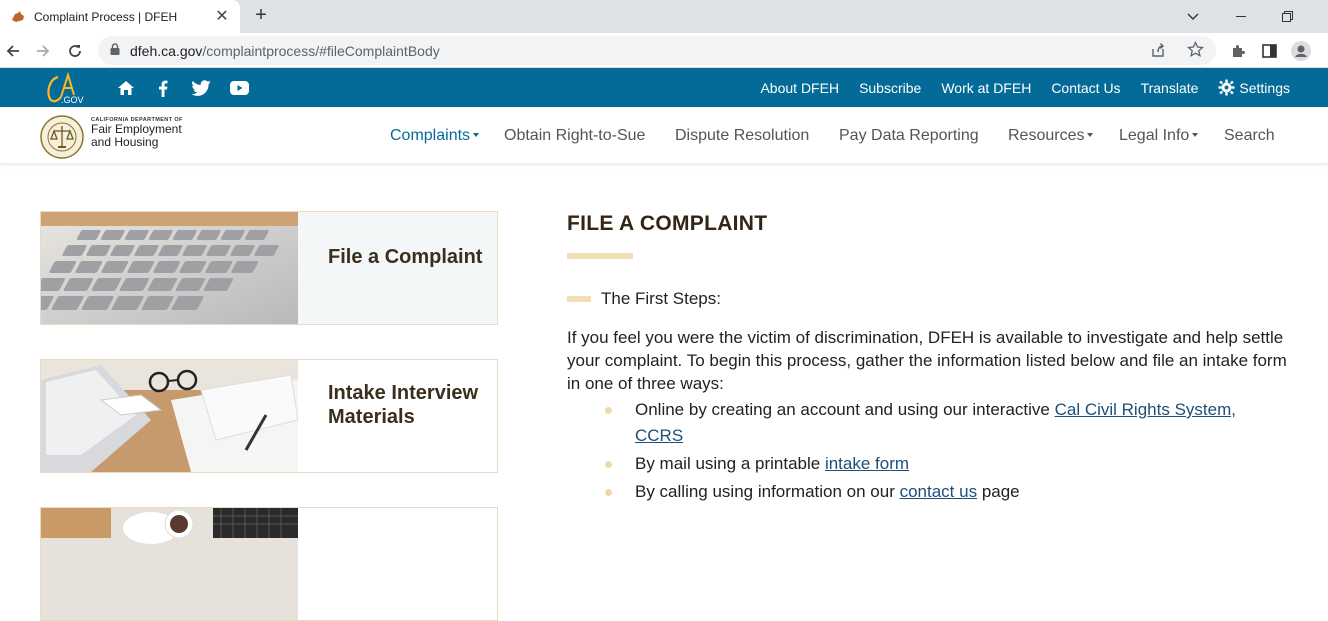  What do you see at coordinates (1085, 88) in the screenshot?
I see `contact-us-link: Contact Us` at bounding box center [1085, 88].